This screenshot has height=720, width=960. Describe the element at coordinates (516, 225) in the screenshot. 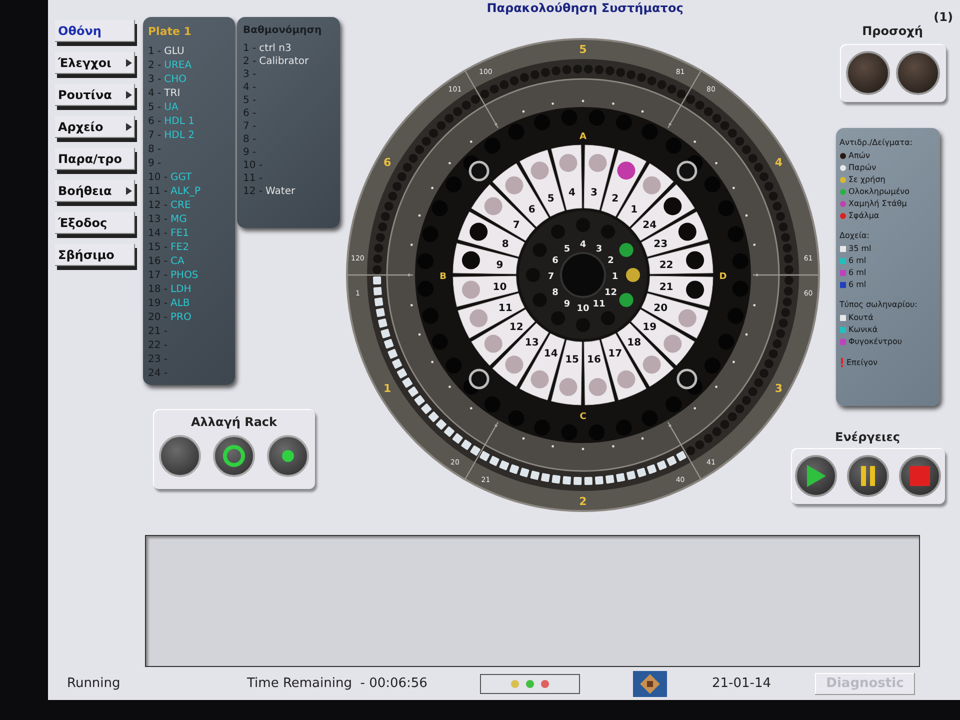

I see `slot-number: 7` at that location.